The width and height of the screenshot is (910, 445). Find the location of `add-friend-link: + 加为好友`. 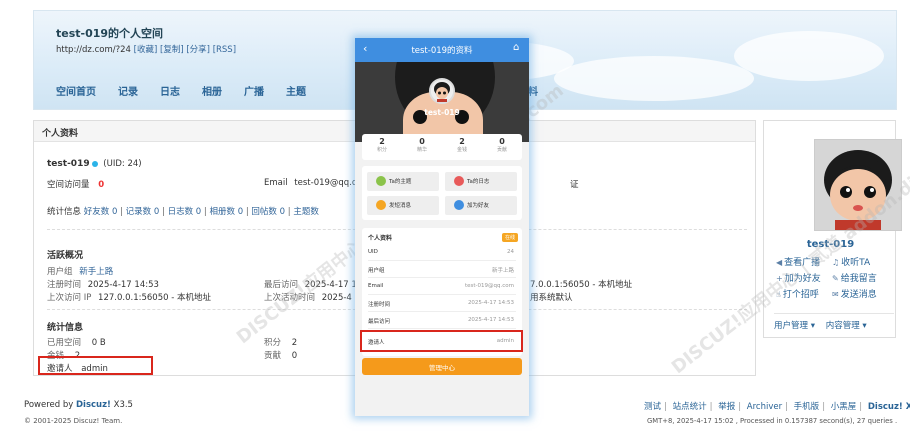

add-friend-link: + 加为好友 is located at coordinates (798, 277).